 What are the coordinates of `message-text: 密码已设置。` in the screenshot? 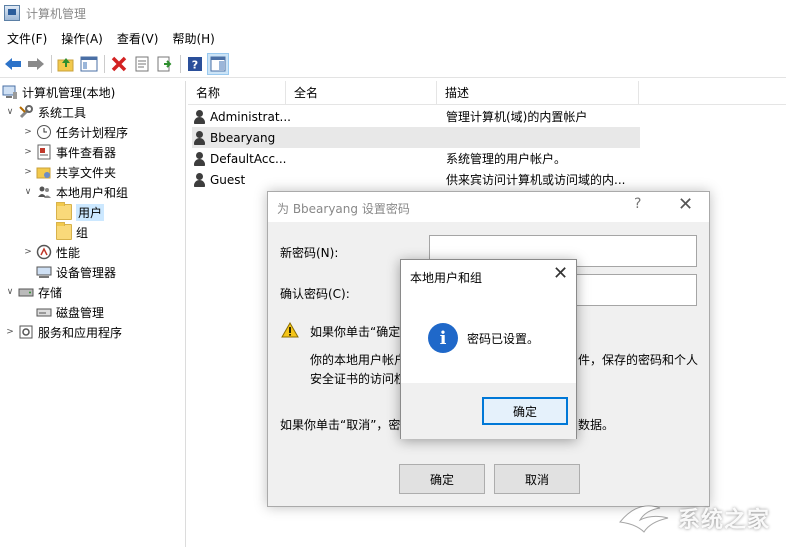 It's located at (503, 339).